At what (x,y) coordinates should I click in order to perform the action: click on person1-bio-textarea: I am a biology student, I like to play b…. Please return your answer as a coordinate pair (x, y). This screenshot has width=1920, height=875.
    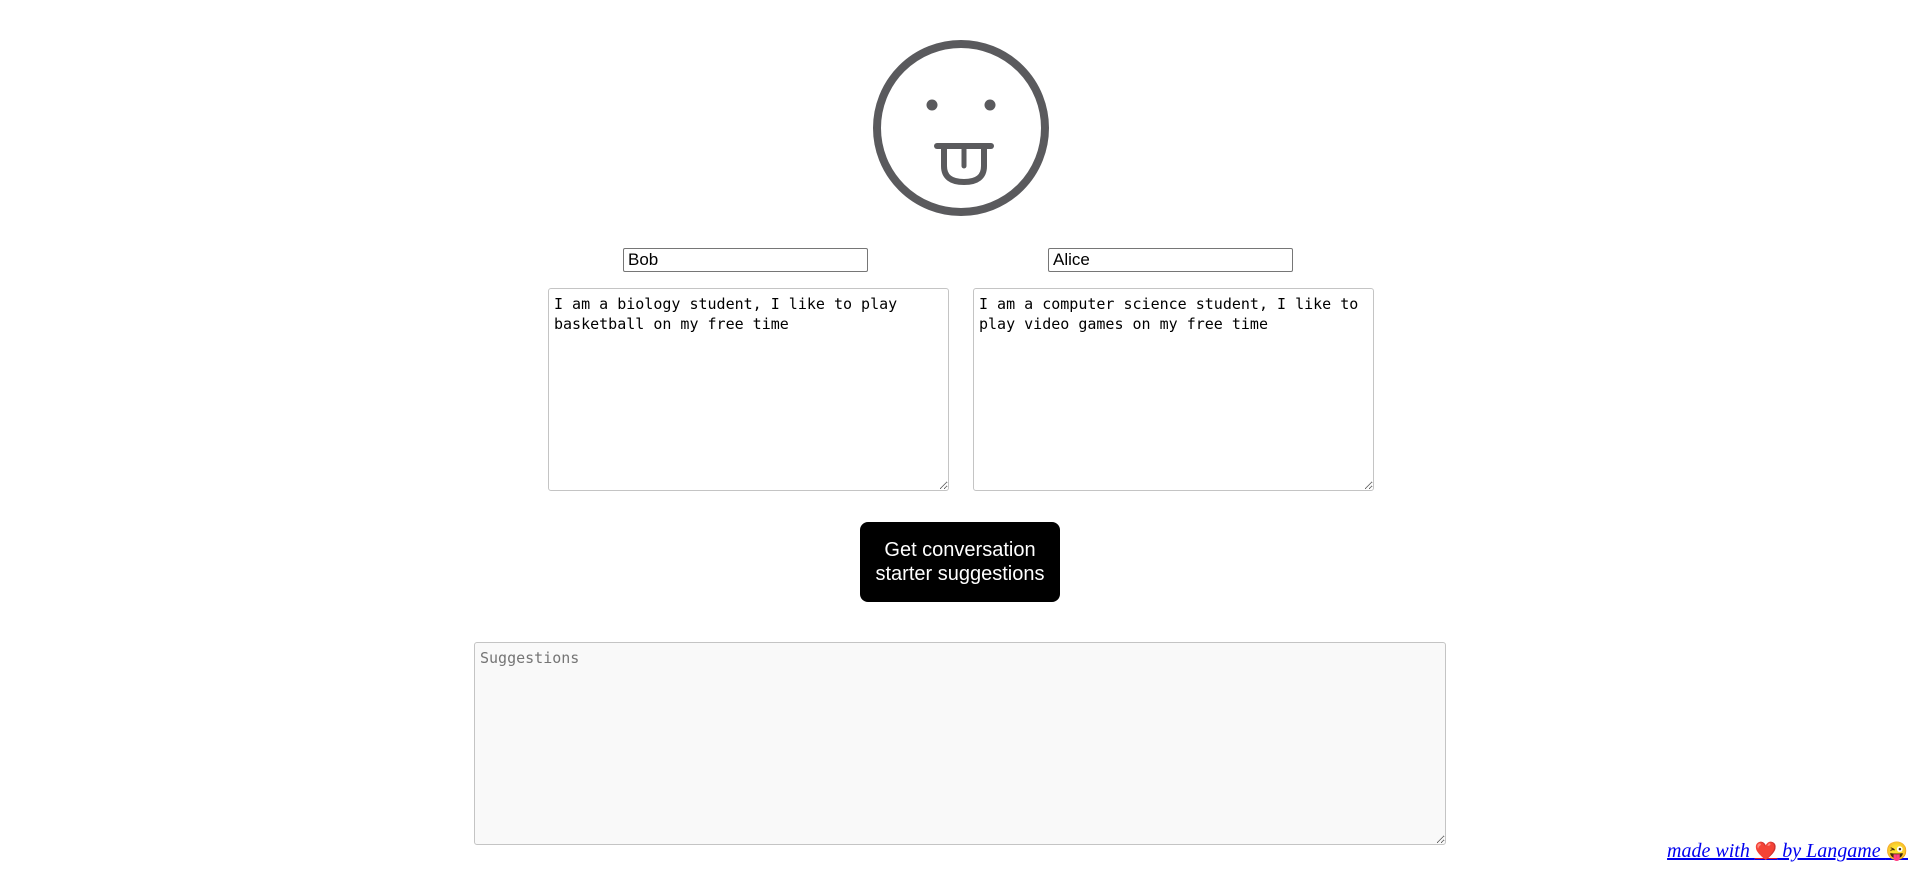
    Looking at the image, I should click on (748, 389).